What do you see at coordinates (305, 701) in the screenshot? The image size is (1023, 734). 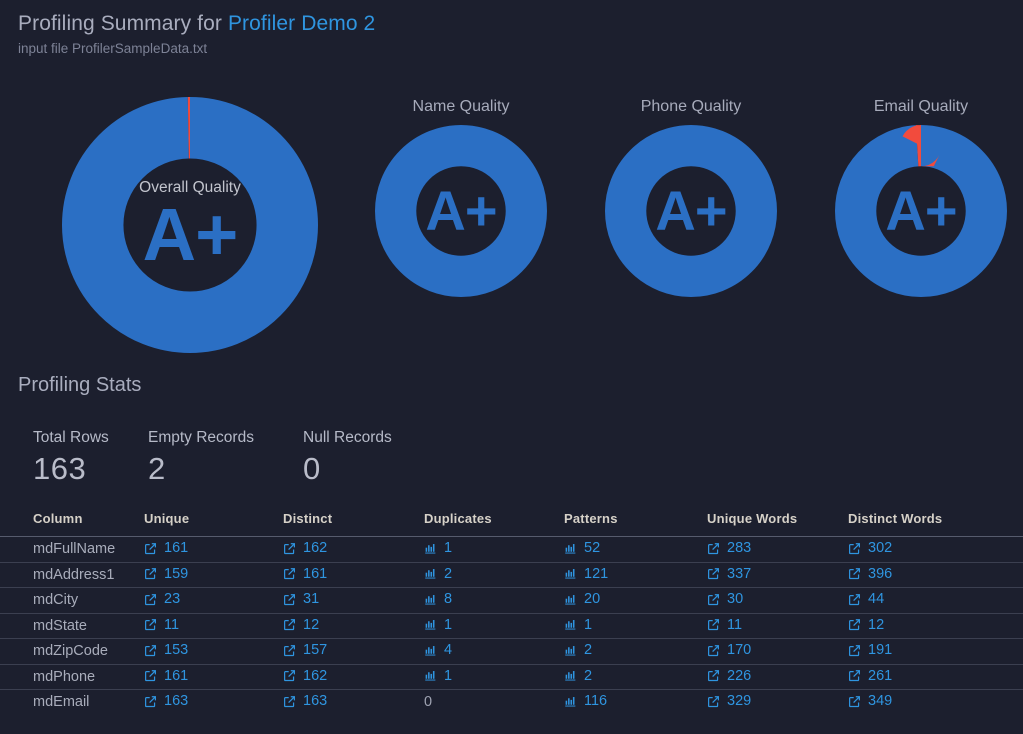 I see `cell-distinct-link: 163` at bounding box center [305, 701].